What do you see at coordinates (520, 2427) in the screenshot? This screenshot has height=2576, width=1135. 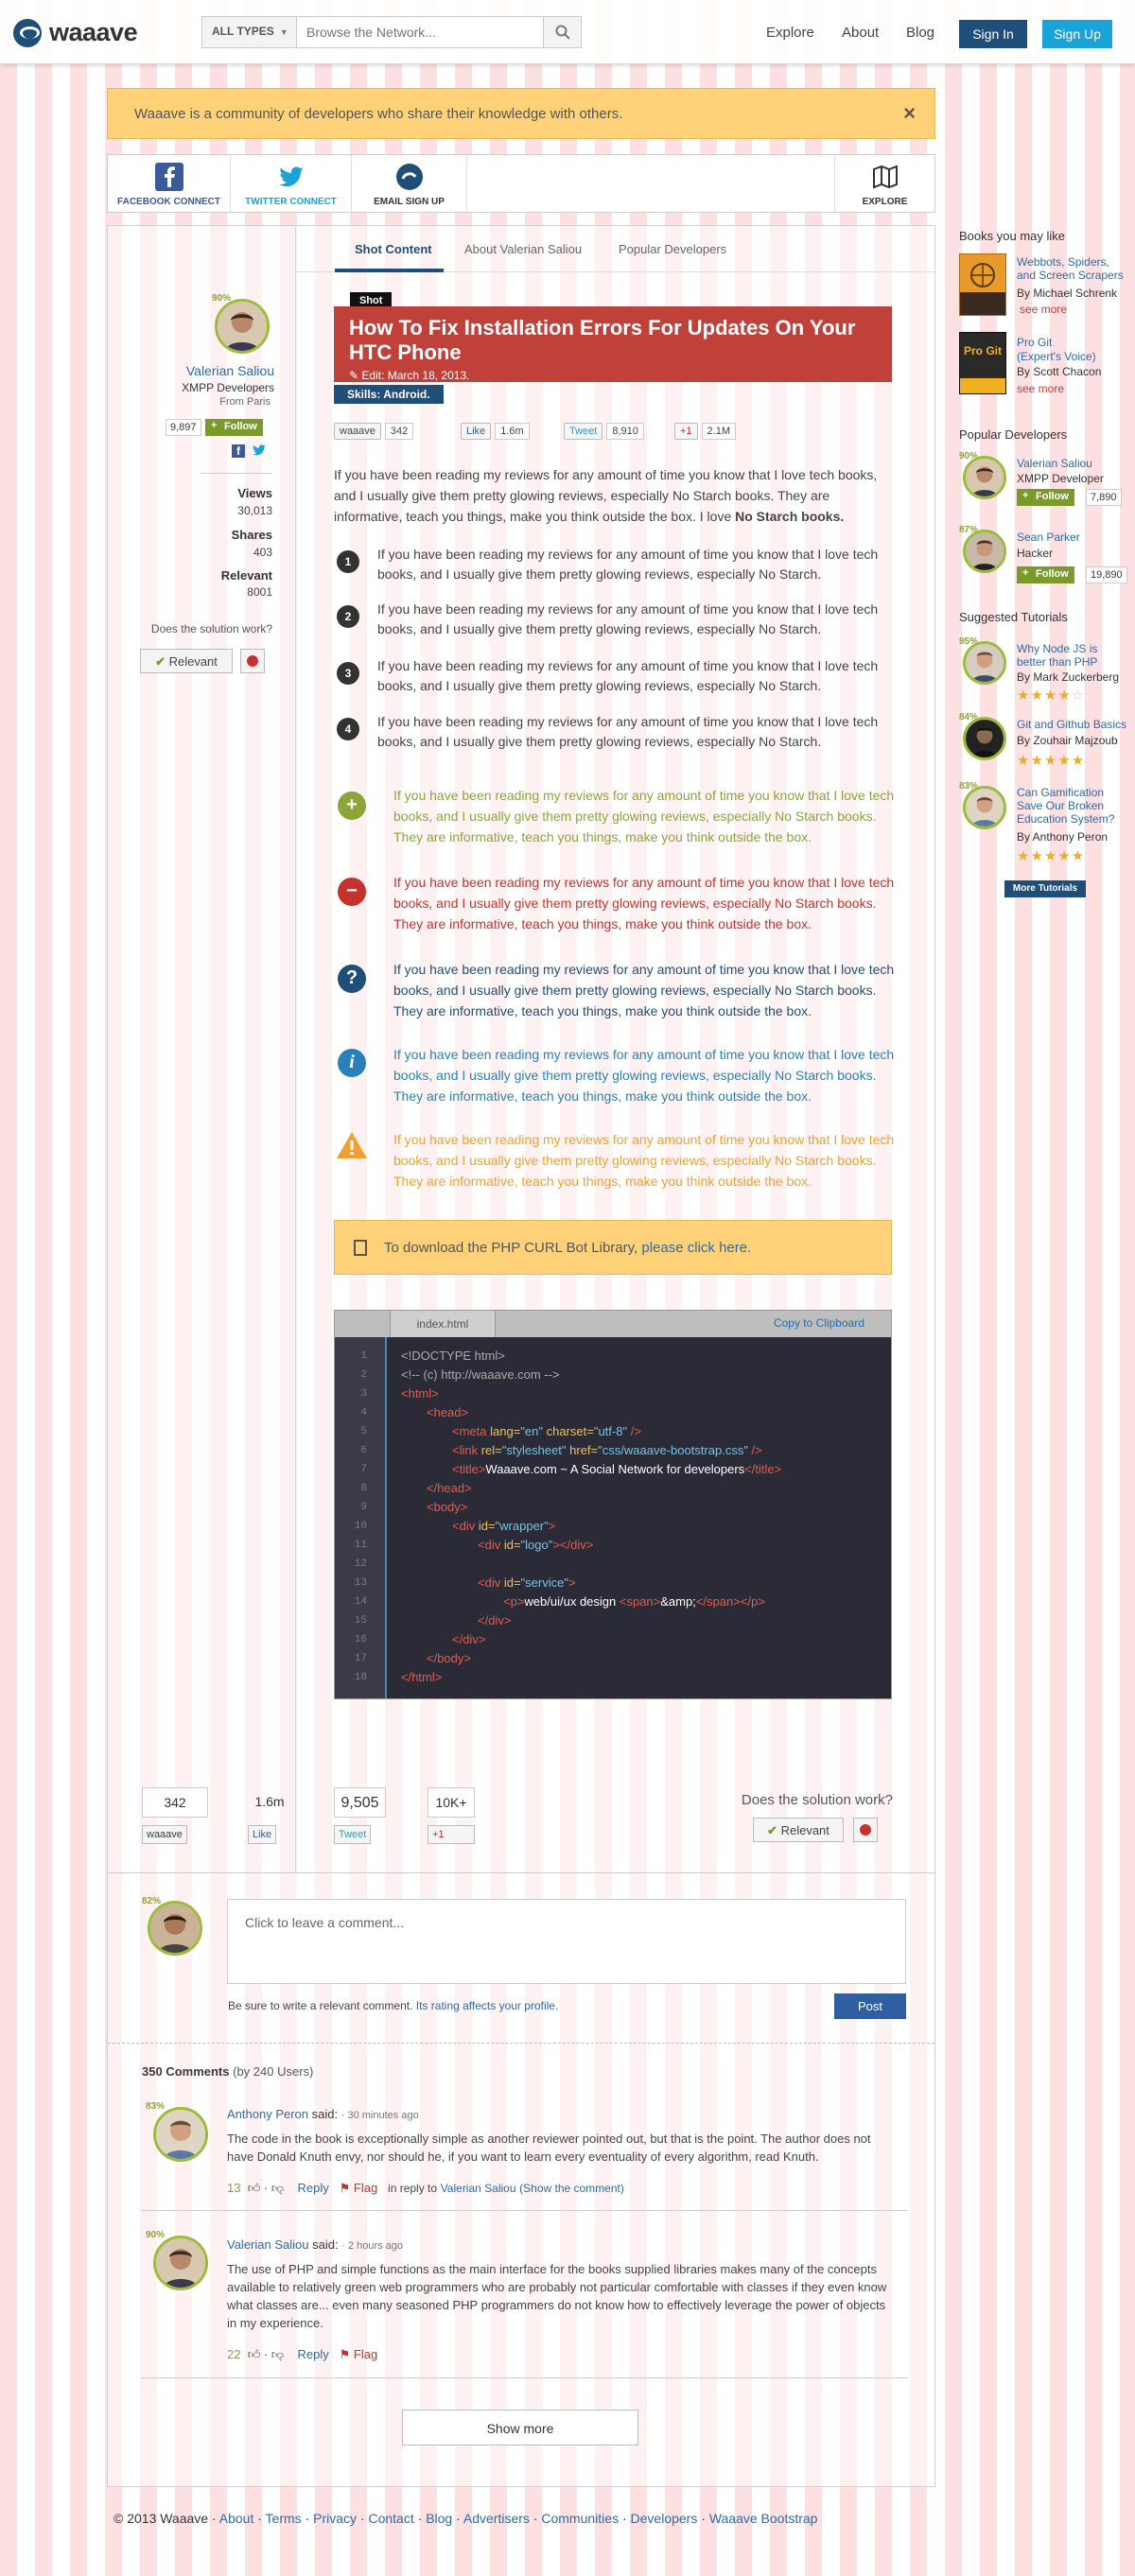 I see `show-more-button: Show more` at bounding box center [520, 2427].